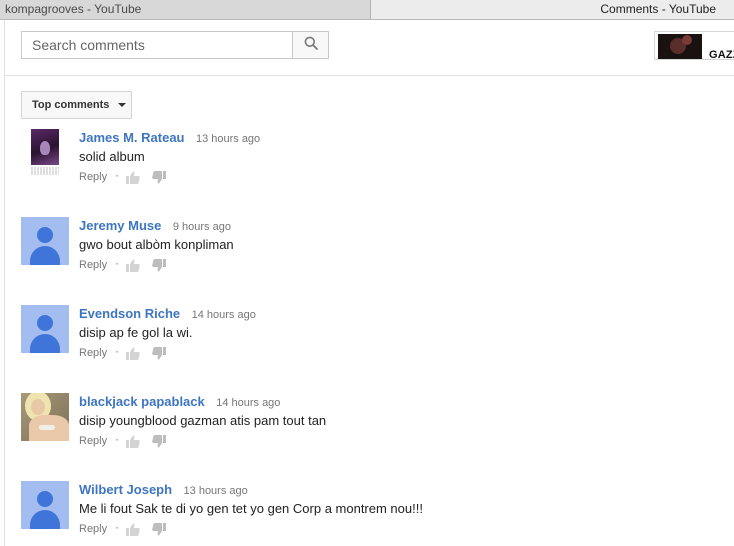 The width and height of the screenshot is (734, 546). What do you see at coordinates (122, 105) in the screenshot?
I see `caret-down-icon` at bounding box center [122, 105].